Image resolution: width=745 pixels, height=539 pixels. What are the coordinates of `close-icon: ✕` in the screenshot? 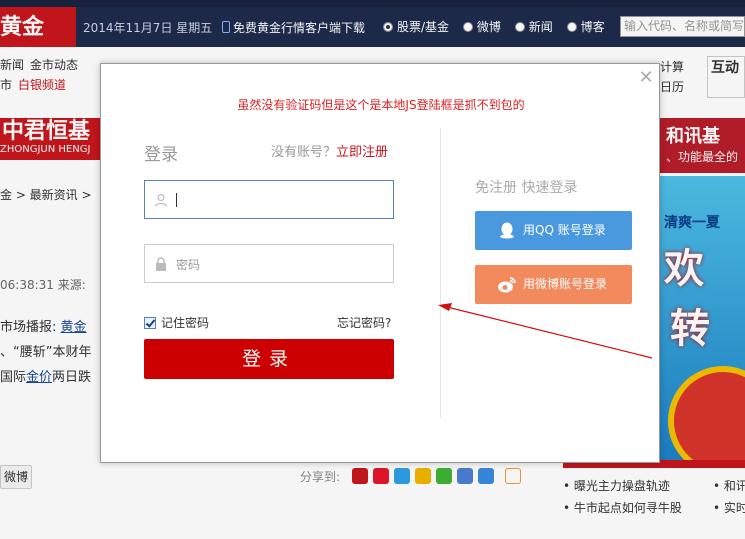 It's located at (646, 78).